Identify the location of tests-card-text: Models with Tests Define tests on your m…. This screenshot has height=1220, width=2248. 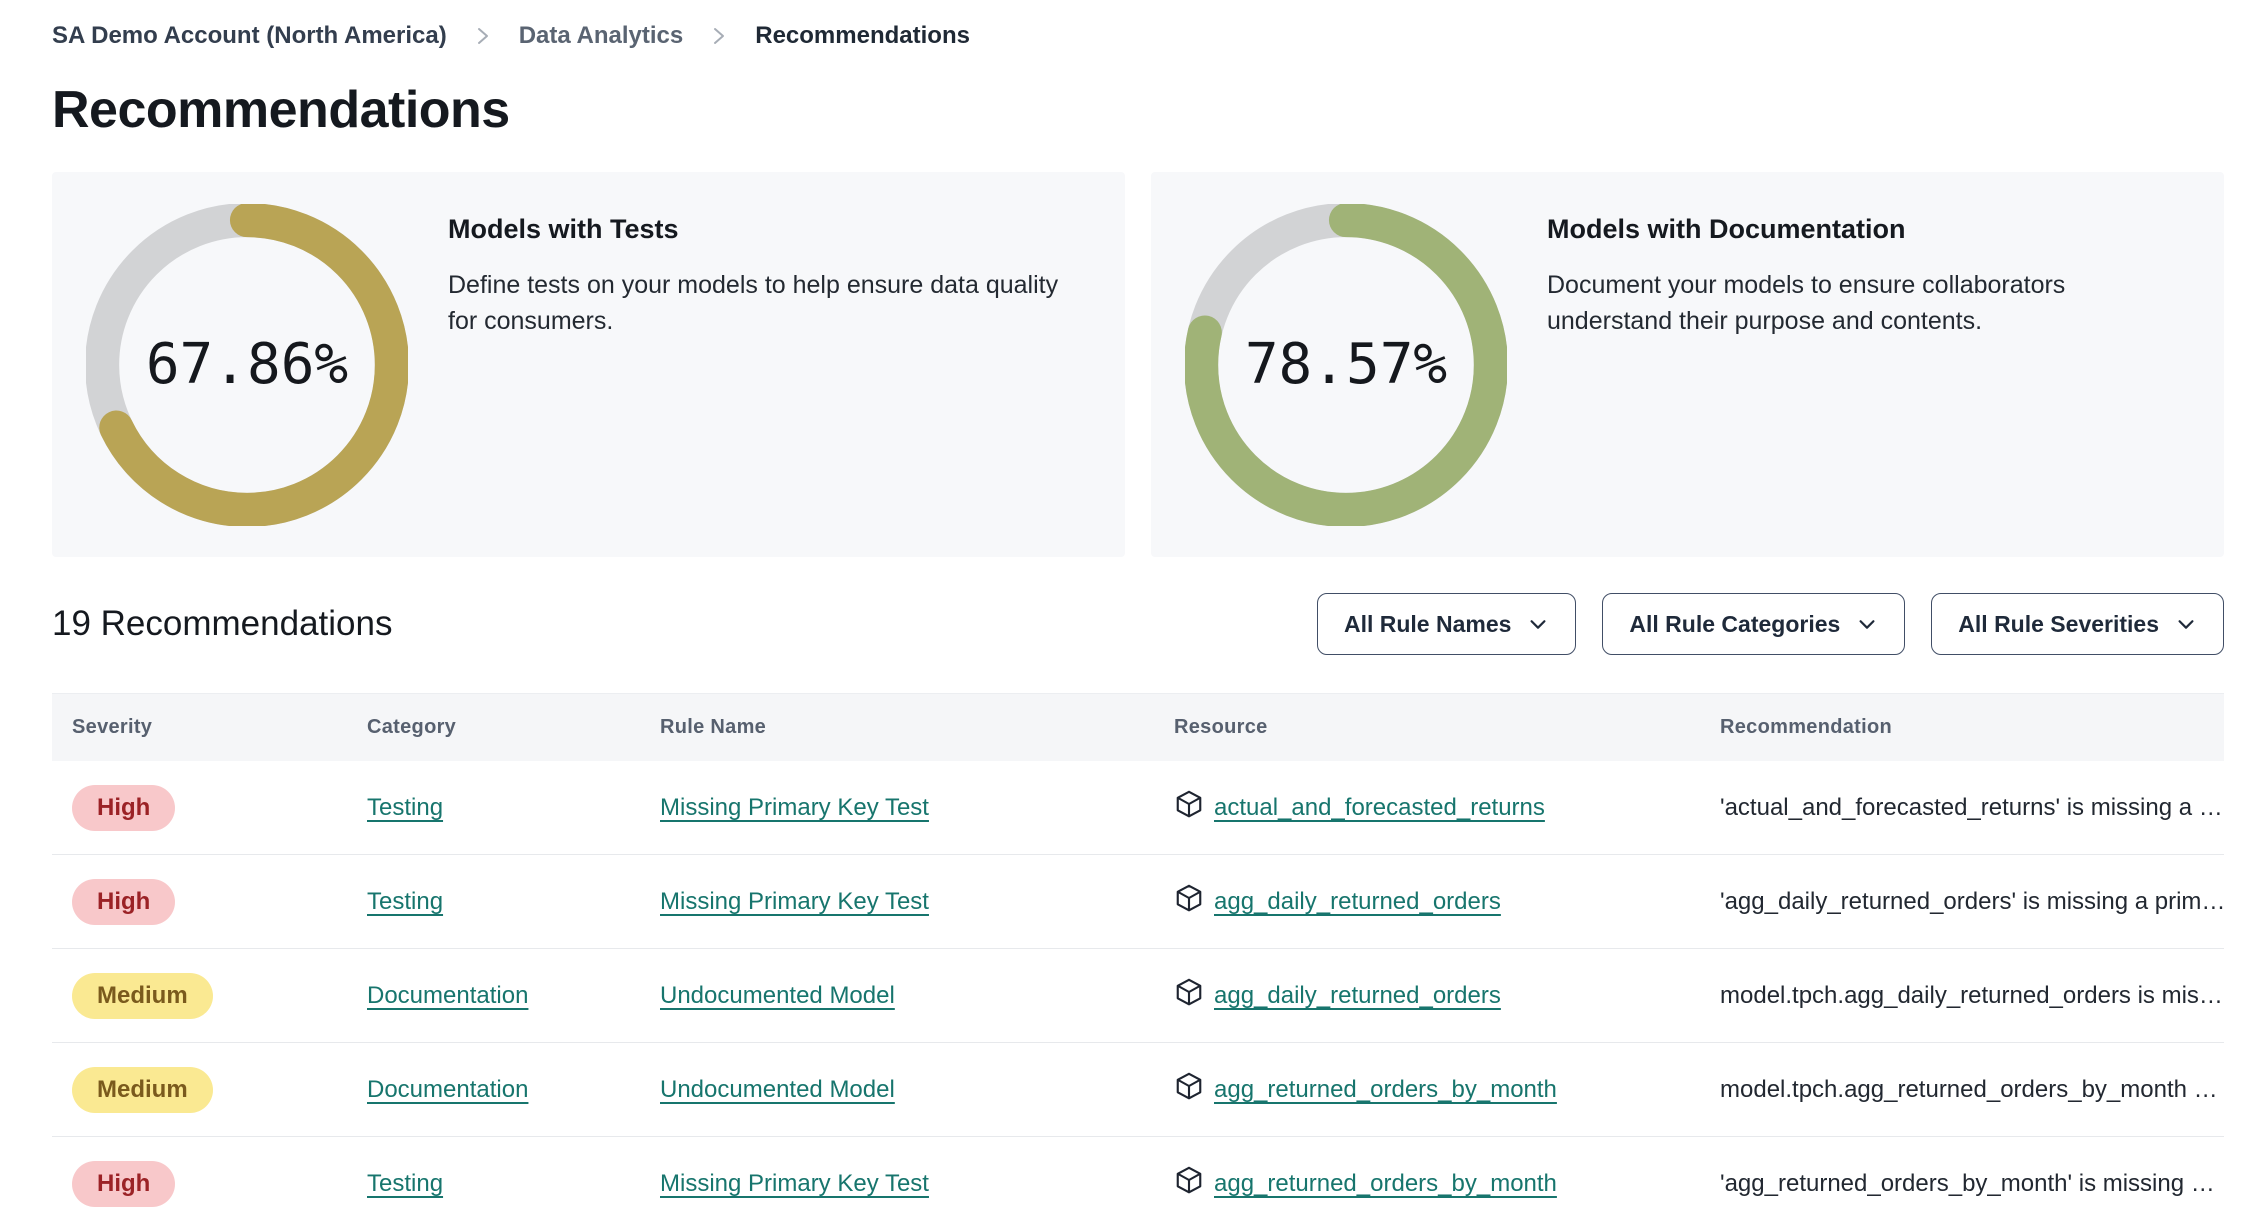
(769, 256).